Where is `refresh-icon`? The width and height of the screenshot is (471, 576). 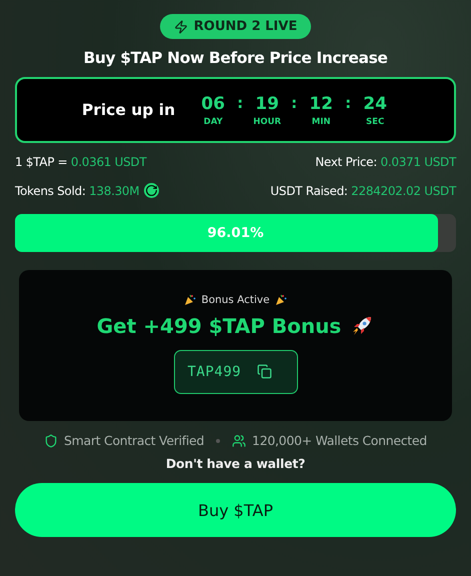 refresh-icon is located at coordinates (152, 190).